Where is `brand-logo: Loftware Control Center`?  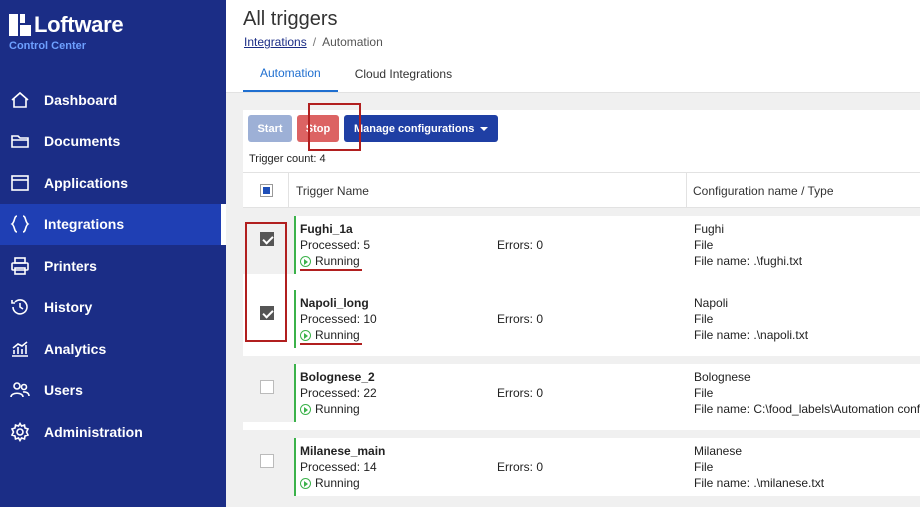 brand-logo: Loftware Control Center is located at coordinates (66, 32).